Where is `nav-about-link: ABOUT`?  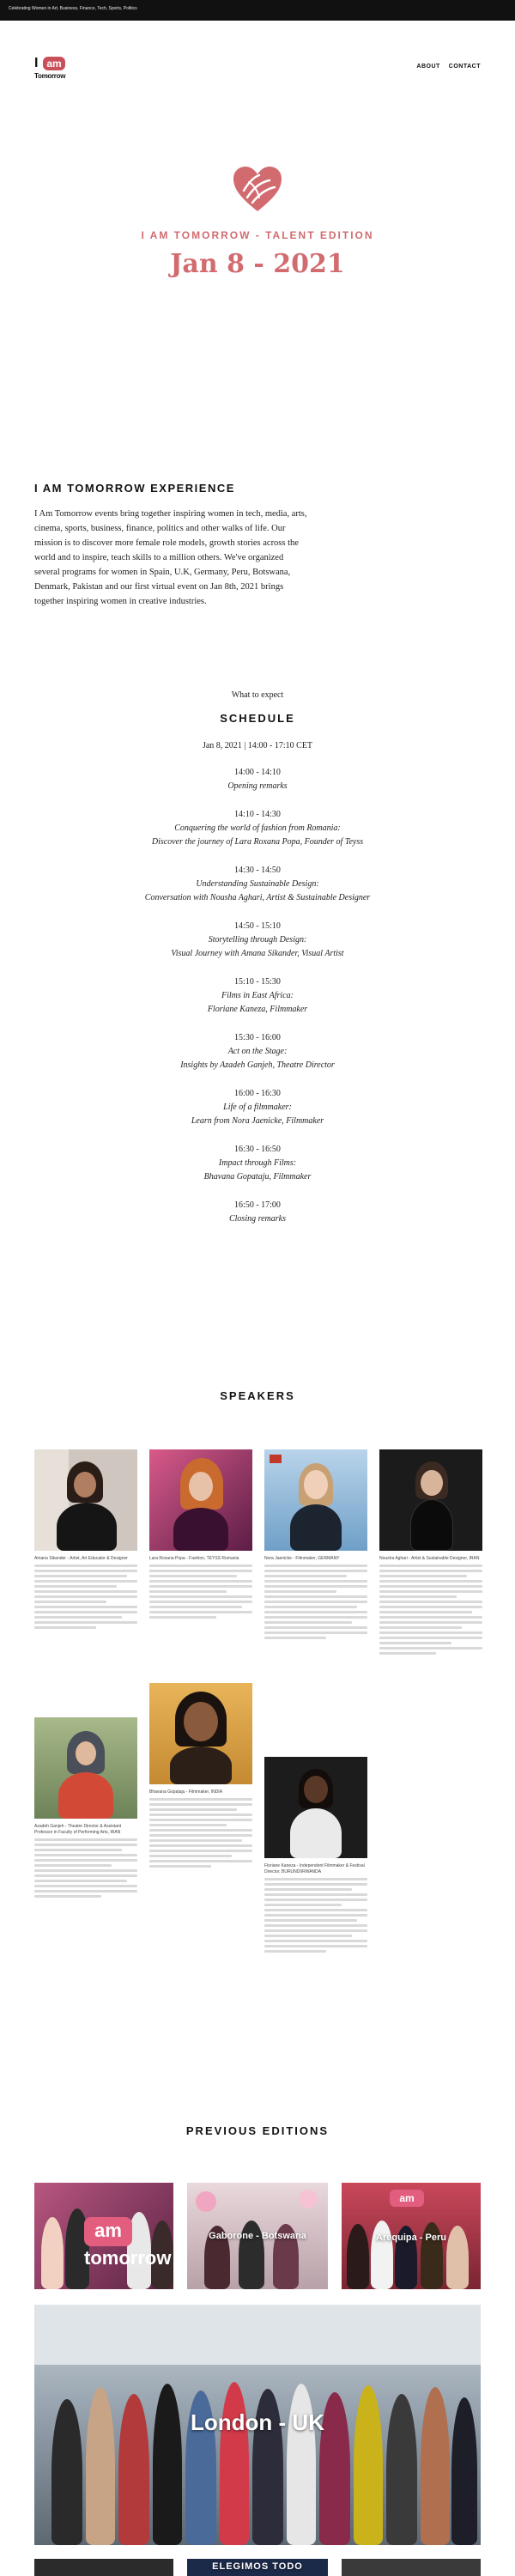 nav-about-link: ABOUT is located at coordinates (427, 67).